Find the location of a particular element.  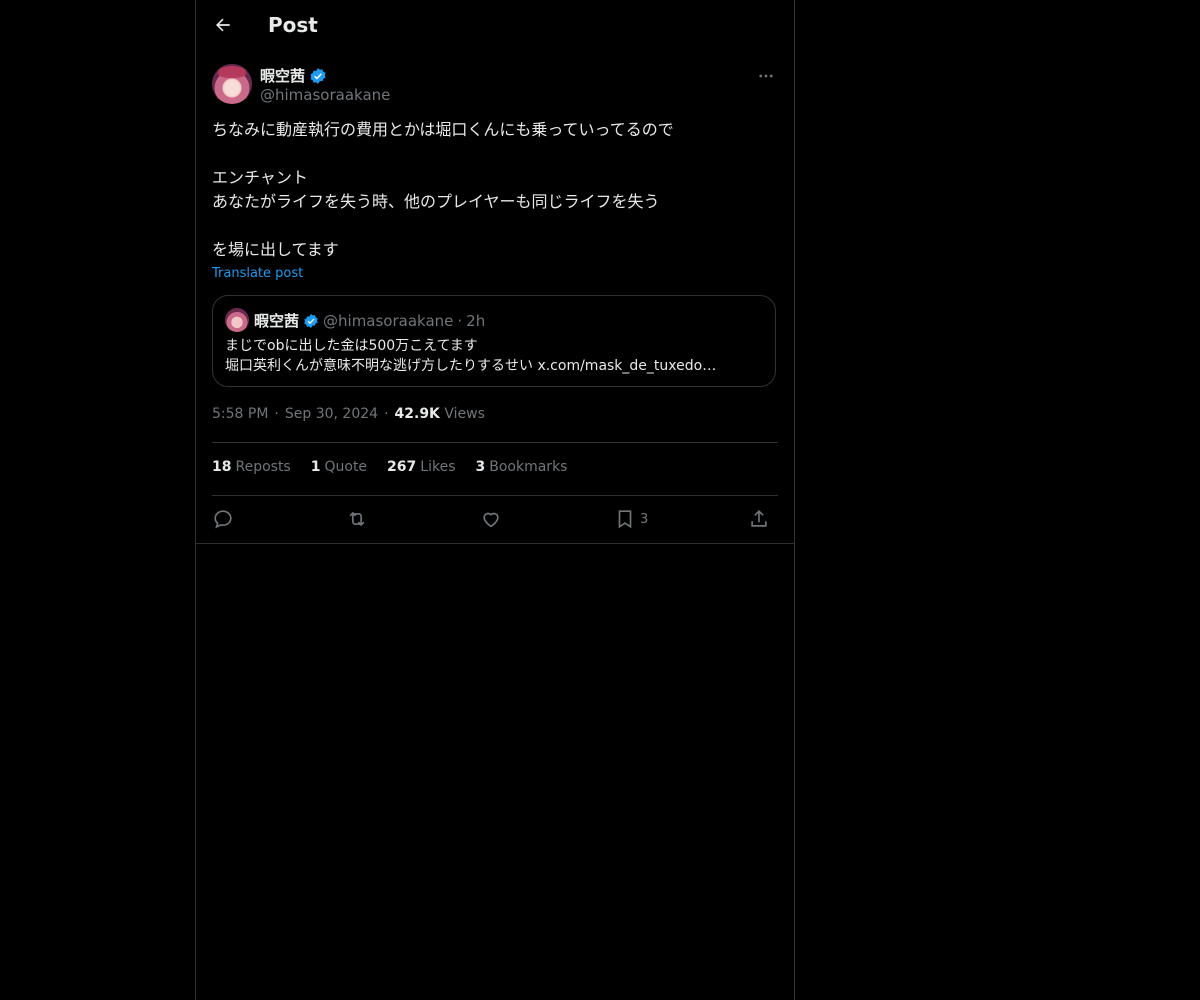

like-button is located at coordinates (491, 519).